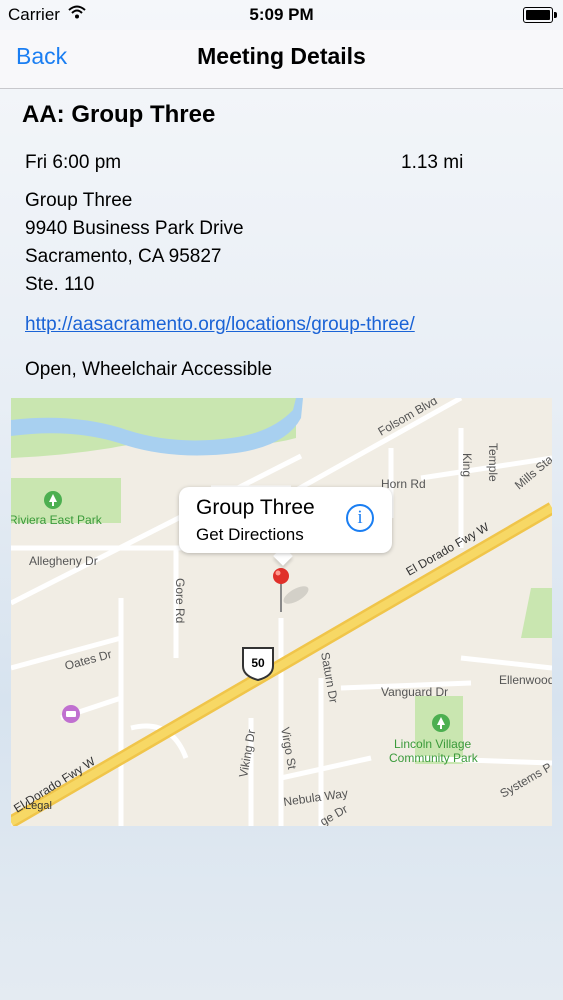  Describe the element at coordinates (73, 162) in the screenshot. I see `meeting-day-time: Fri 6:00 pm` at that location.